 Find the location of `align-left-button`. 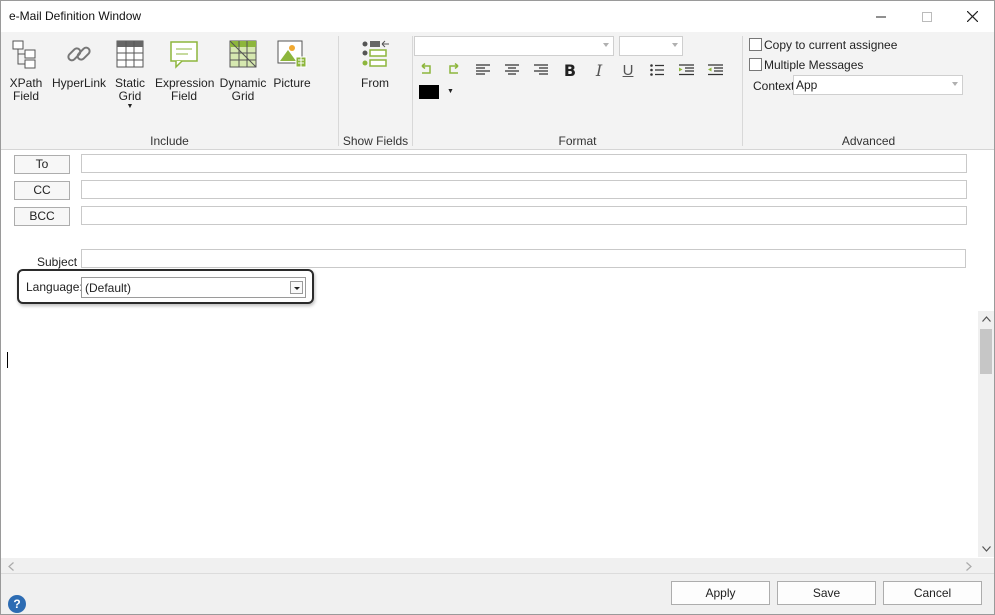

align-left-button is located at coordinates (483, 70).